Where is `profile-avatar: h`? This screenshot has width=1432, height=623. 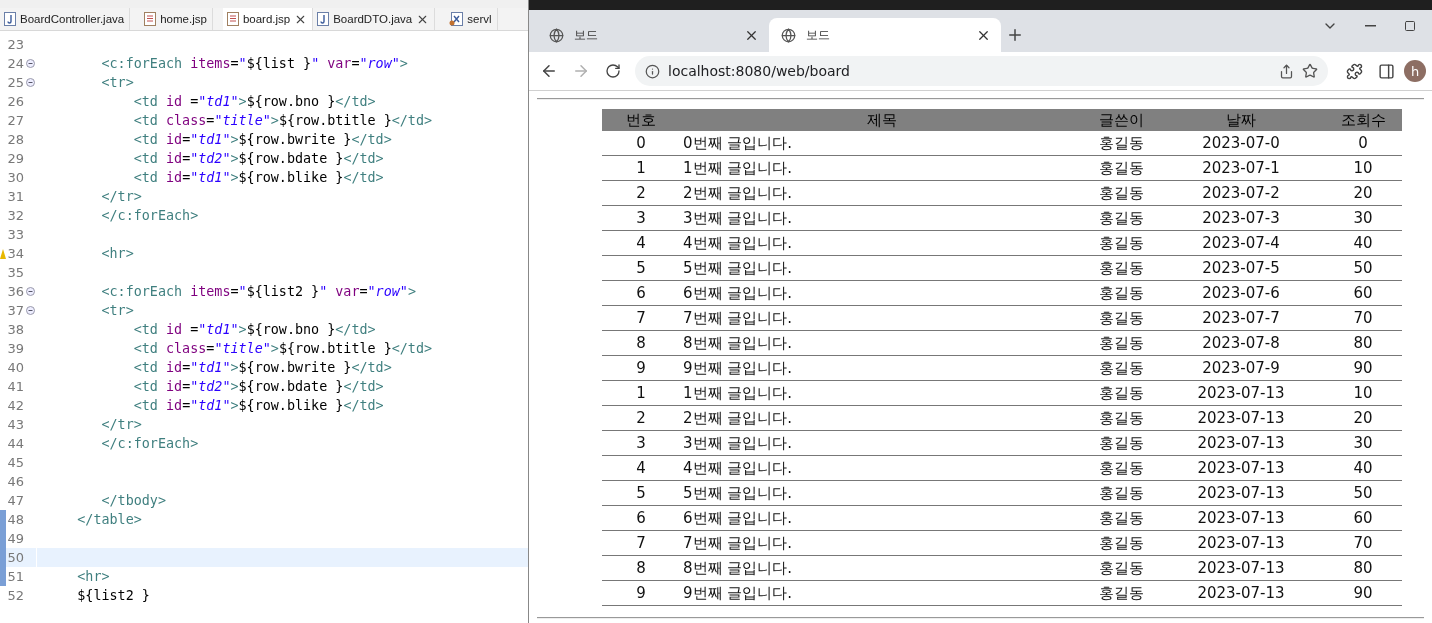 profile-avatar: h is located at coordinates (1415, 71).